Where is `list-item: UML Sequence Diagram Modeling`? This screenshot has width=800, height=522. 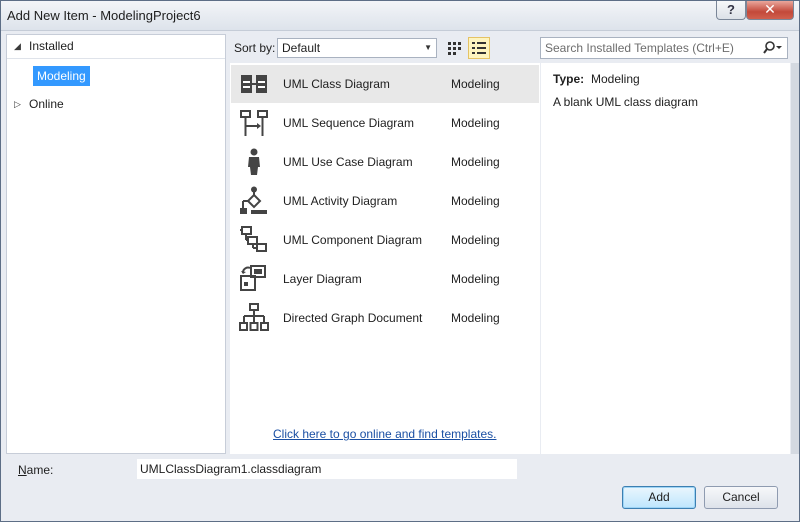 list-item: UML Sequence Diagram Modeling is located at coordinates (385, 123).